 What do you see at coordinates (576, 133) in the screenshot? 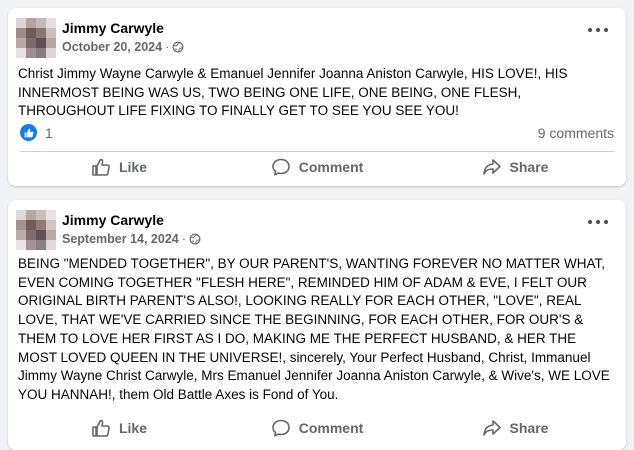
I see `comments-count-link: 9 comments` at bounding box center [576, 133].